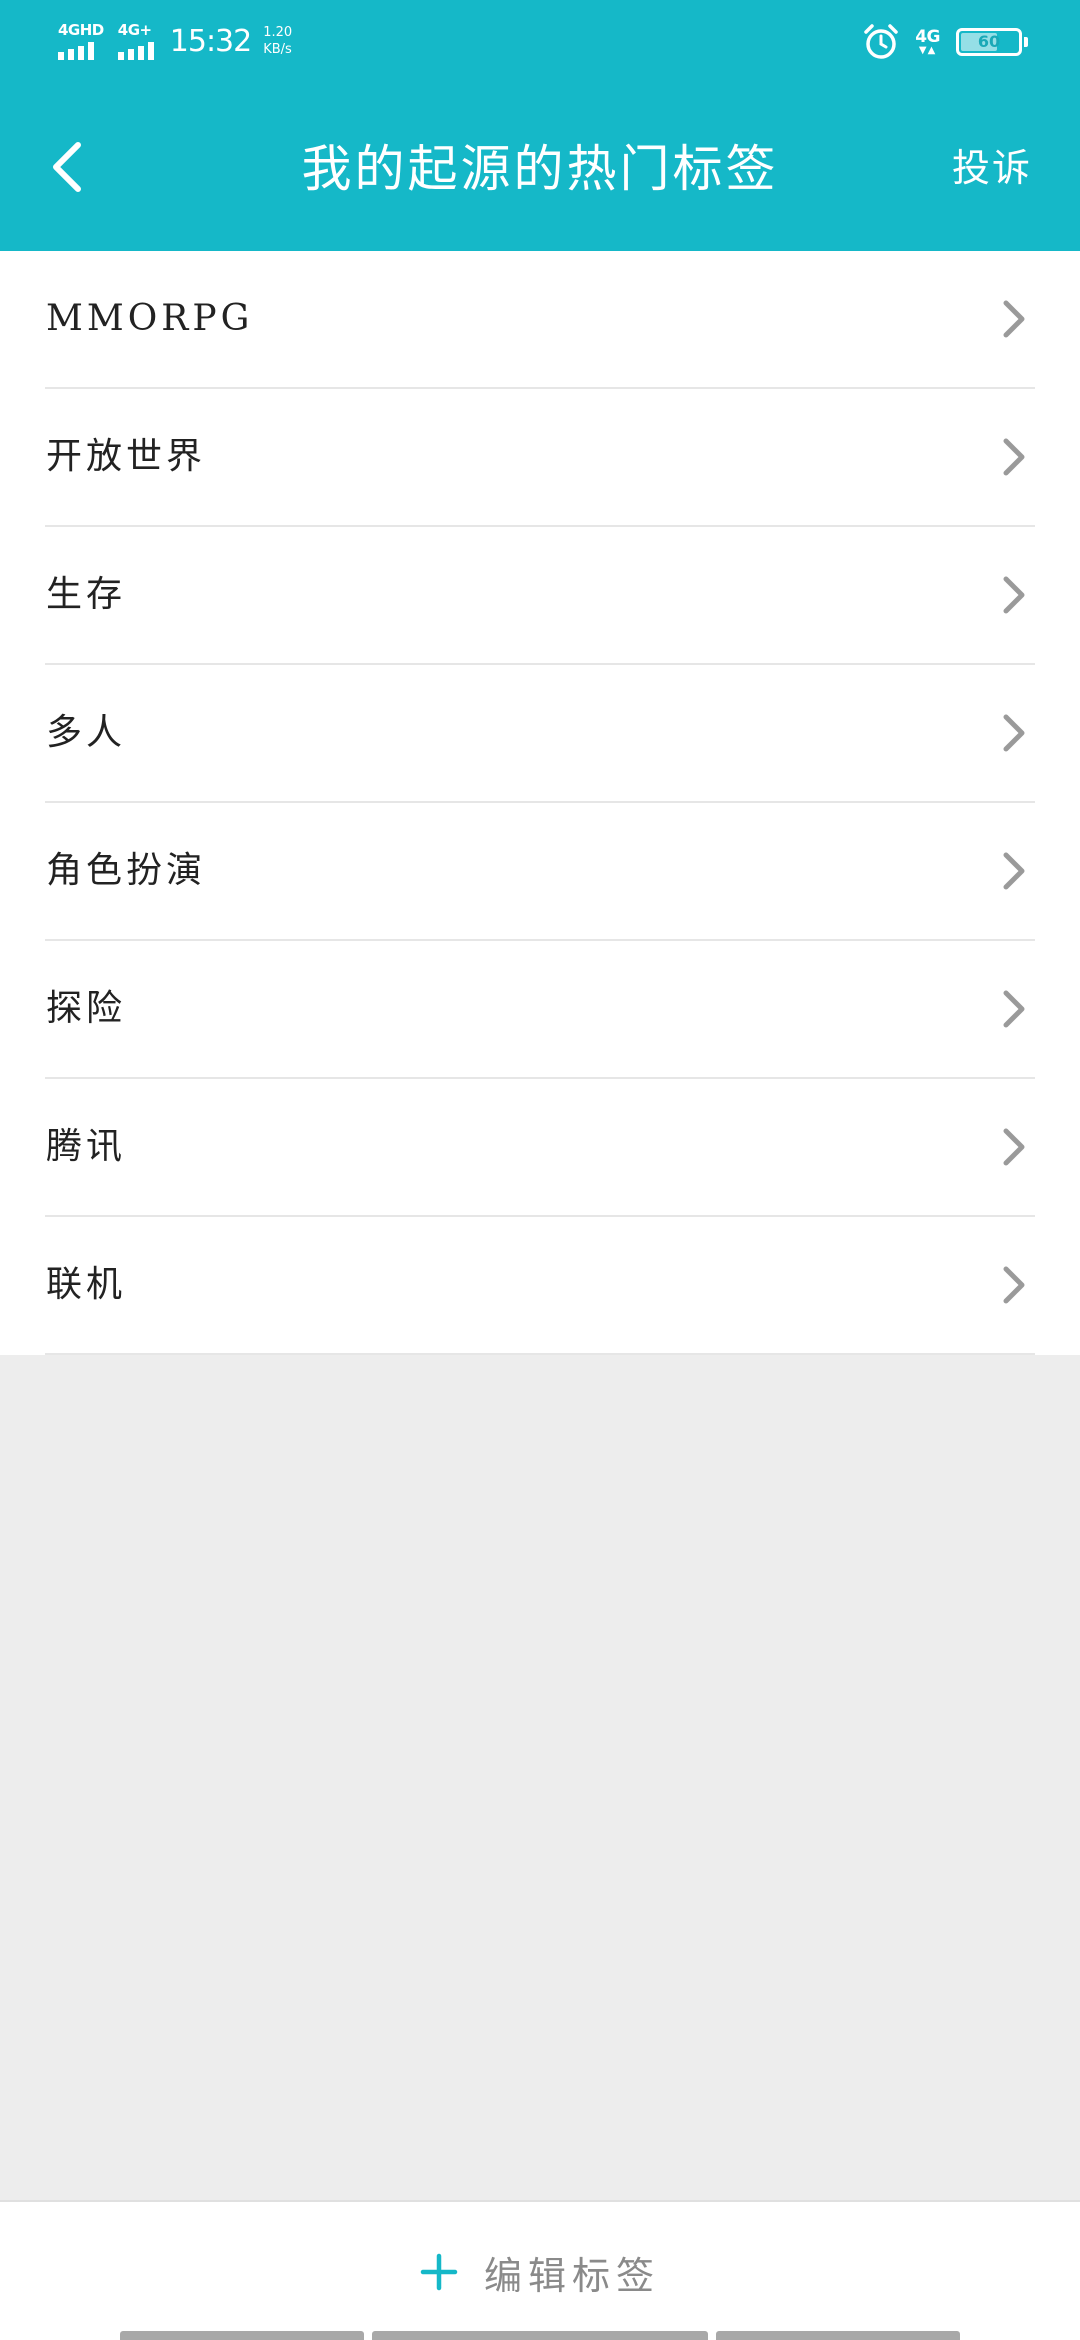 This screenshot has height=2340, width=1080. I want to click on network-type-label: 4G, so click(927, 36).